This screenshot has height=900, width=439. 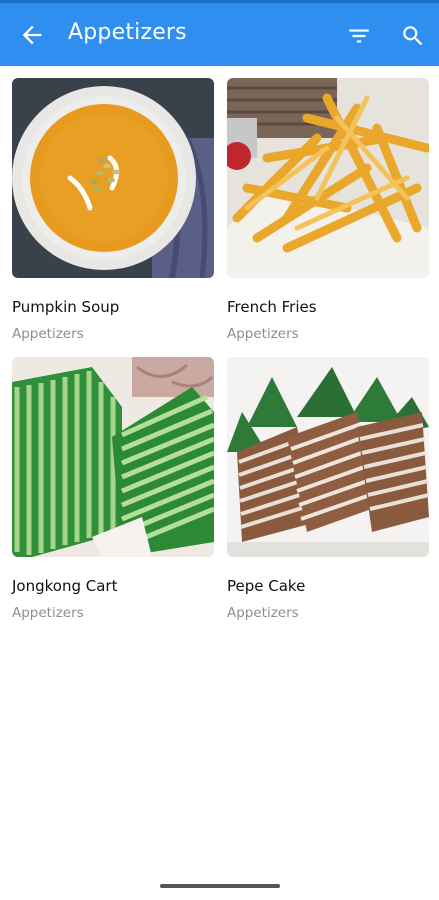 What do you see at coordinates (113, 178) in the screenshot?
I see `pumpkin-soup-photo` at bounding box center [113, 178].